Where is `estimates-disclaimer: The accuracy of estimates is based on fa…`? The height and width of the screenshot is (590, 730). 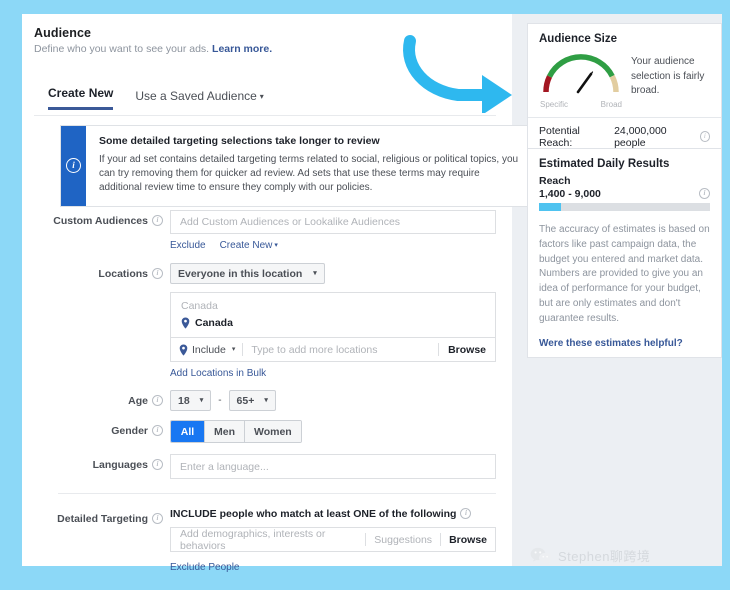
estimates-disclaimer: The accuracy of estimates is based on fa… is located at coordinates (624, 274).